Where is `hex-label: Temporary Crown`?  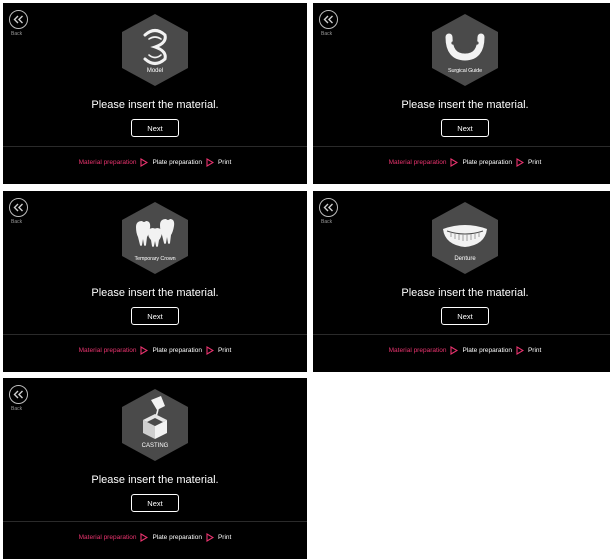
hex-label: Temporary Crown is located at coordinates (155, 259).